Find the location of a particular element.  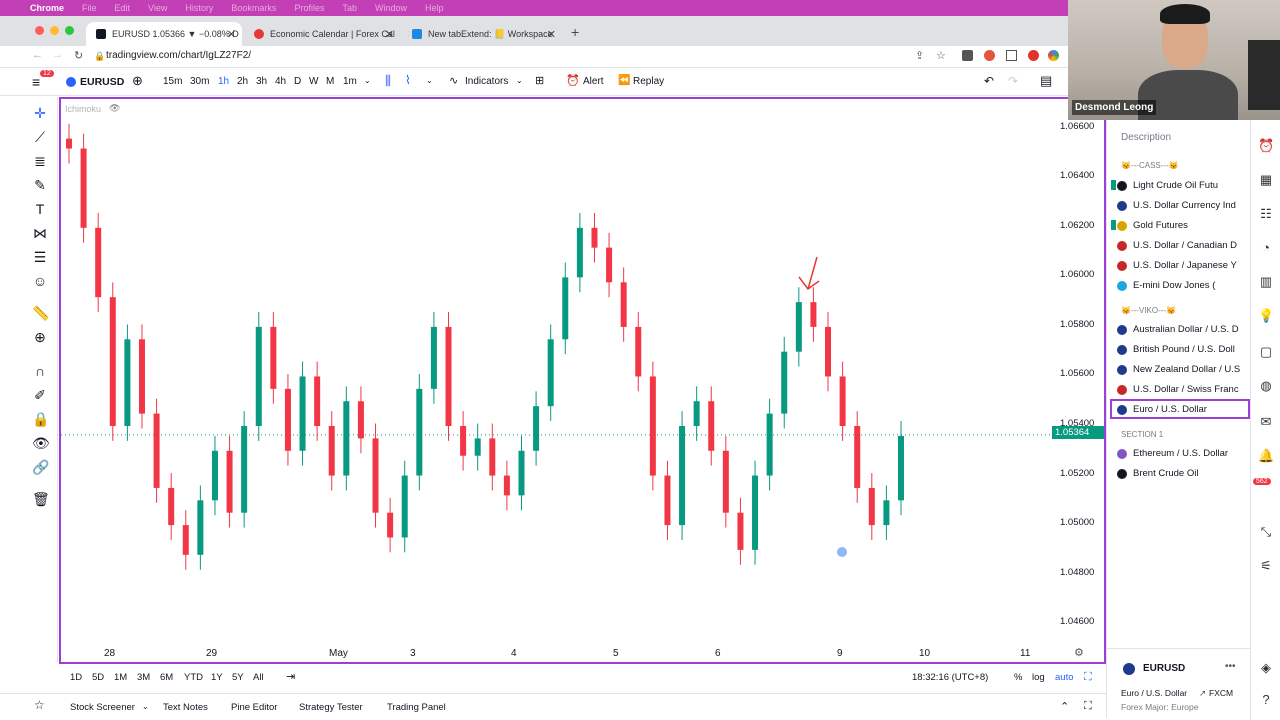

new-tab-icon: + is located at coordinates (575, 32).